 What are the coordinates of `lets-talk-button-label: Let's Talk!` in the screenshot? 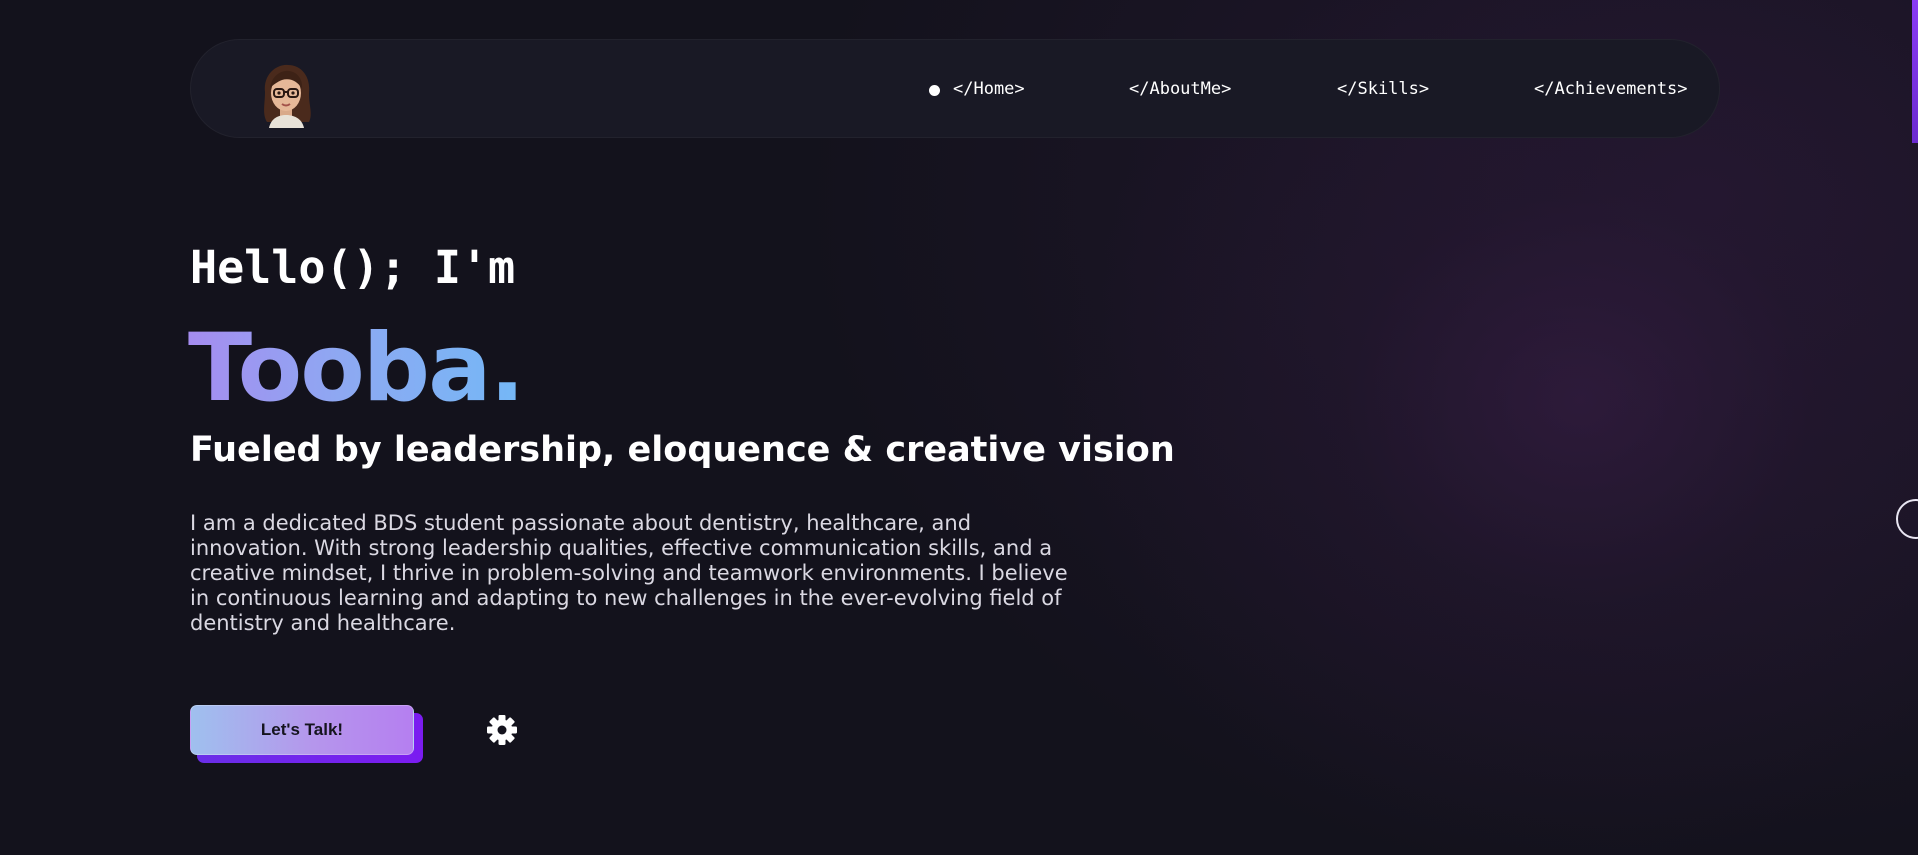 It's located at (302, 729).